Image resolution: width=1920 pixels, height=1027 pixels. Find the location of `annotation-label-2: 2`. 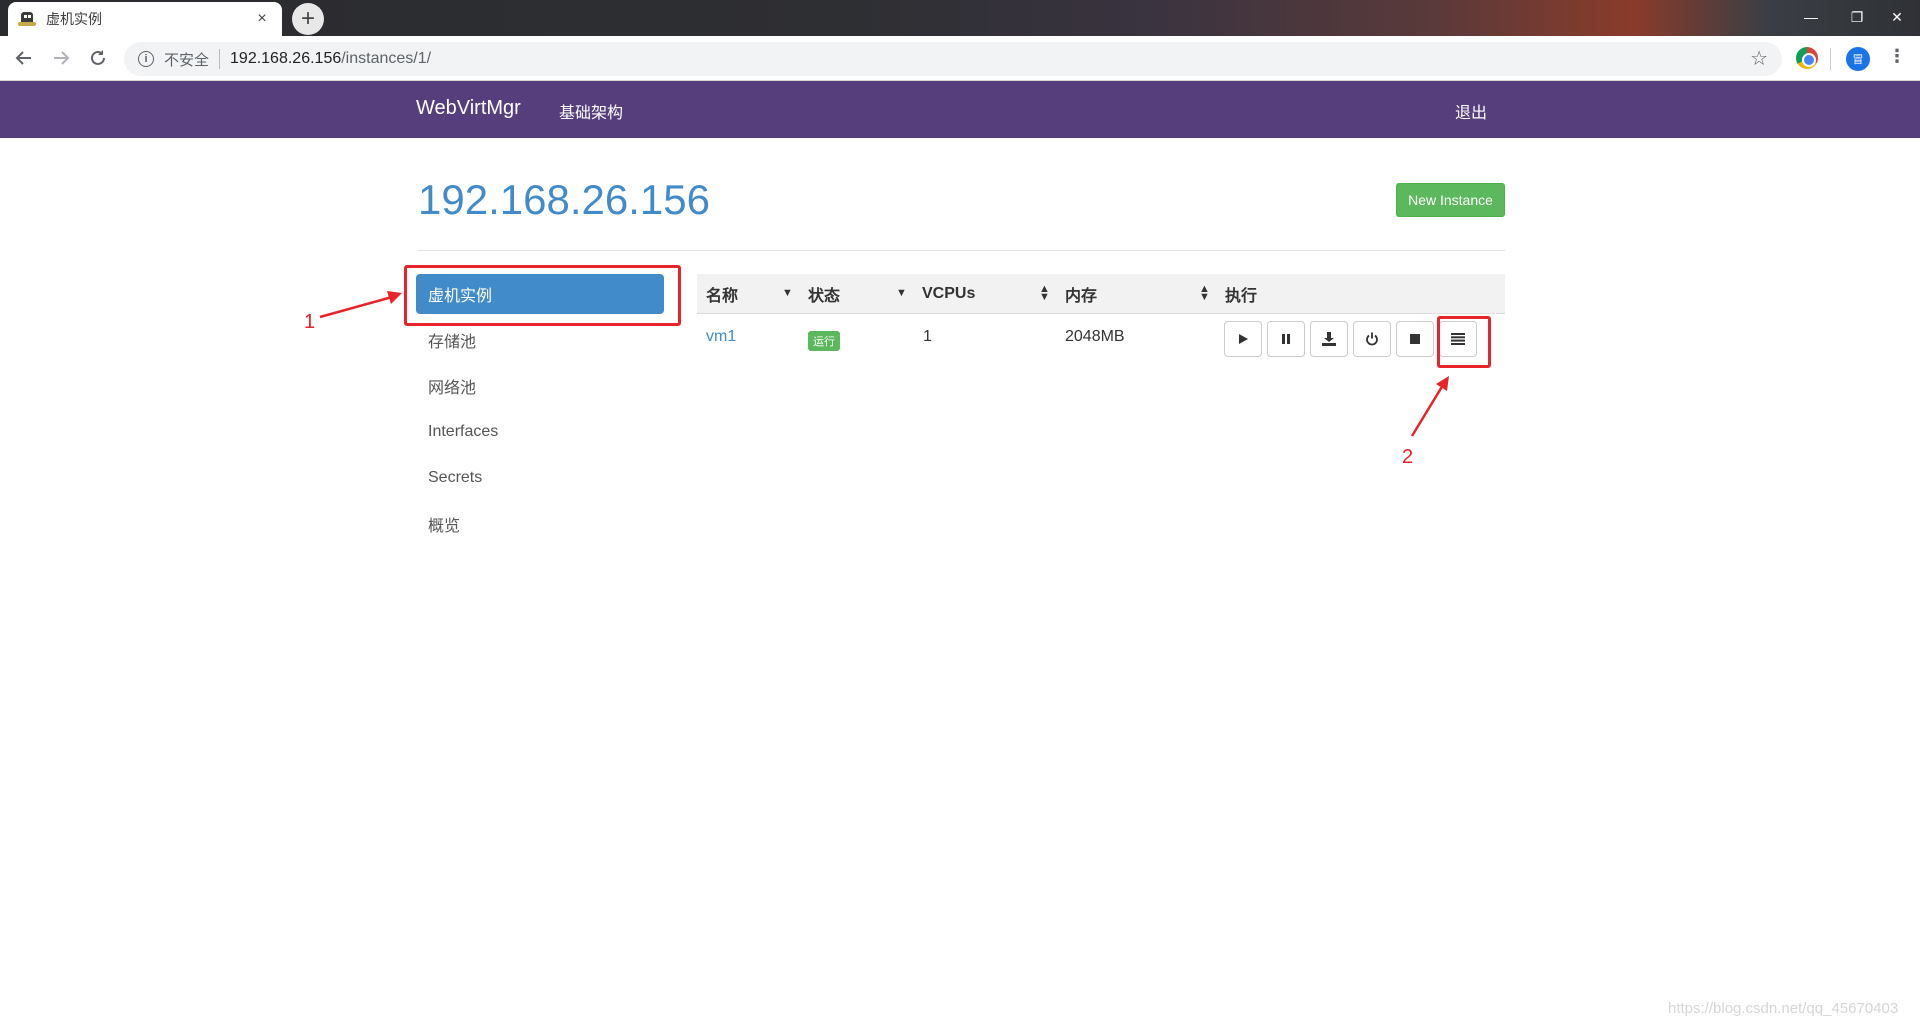

annotation-label-2: 2 is located at coordinates (1408, 457).